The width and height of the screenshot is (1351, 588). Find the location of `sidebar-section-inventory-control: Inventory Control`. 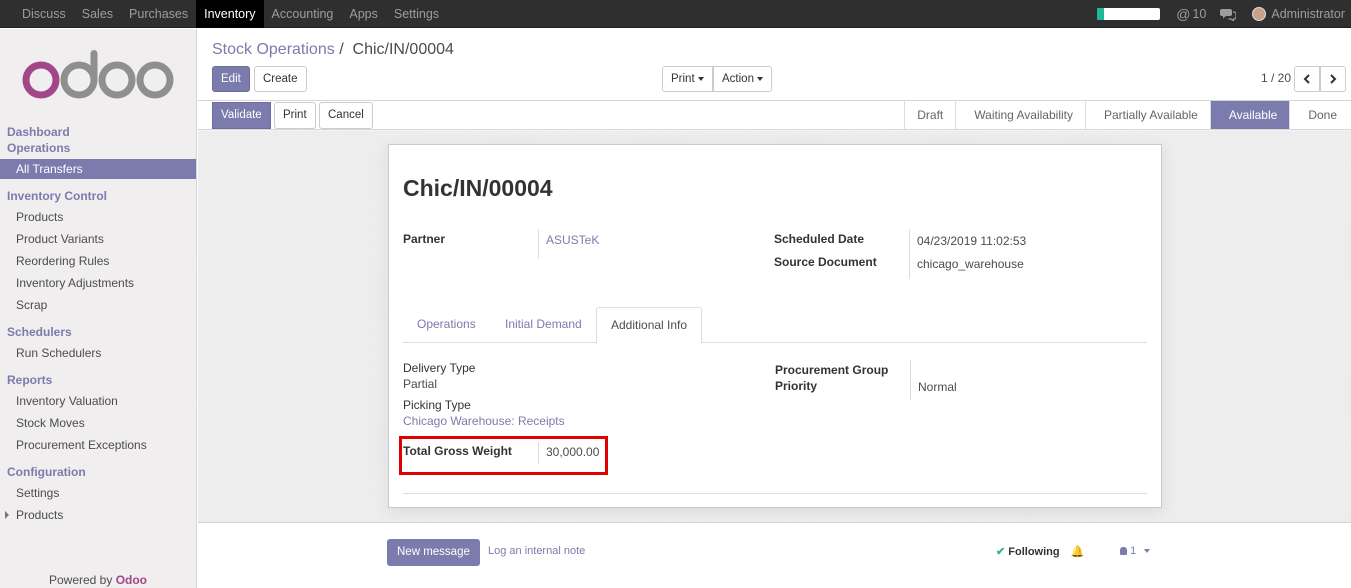

sidebar-section-inventory-control: Inventory Control is located at coordinates (57, 196).